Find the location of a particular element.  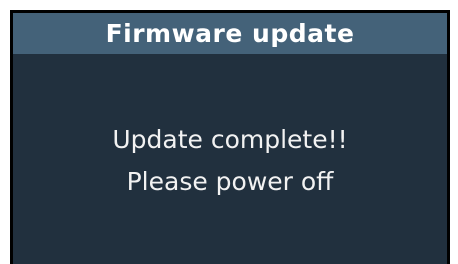

message-line-power-off: Please power off is located at coordinates (230, 181).